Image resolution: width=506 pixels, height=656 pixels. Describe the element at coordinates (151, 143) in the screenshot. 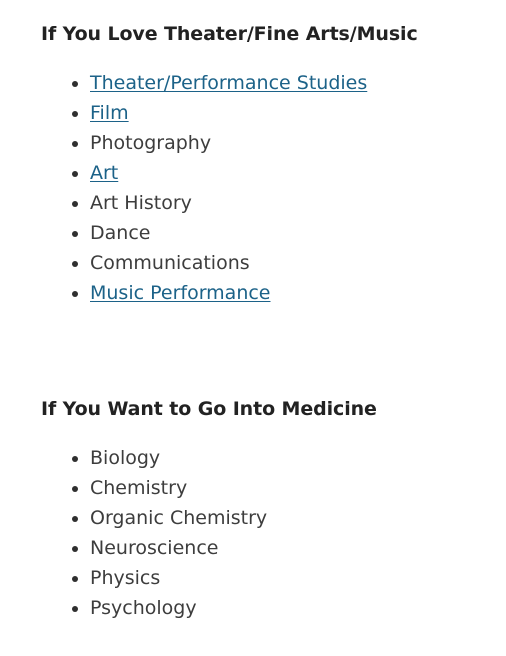

I see `major-text-photography: Photography` at that location.